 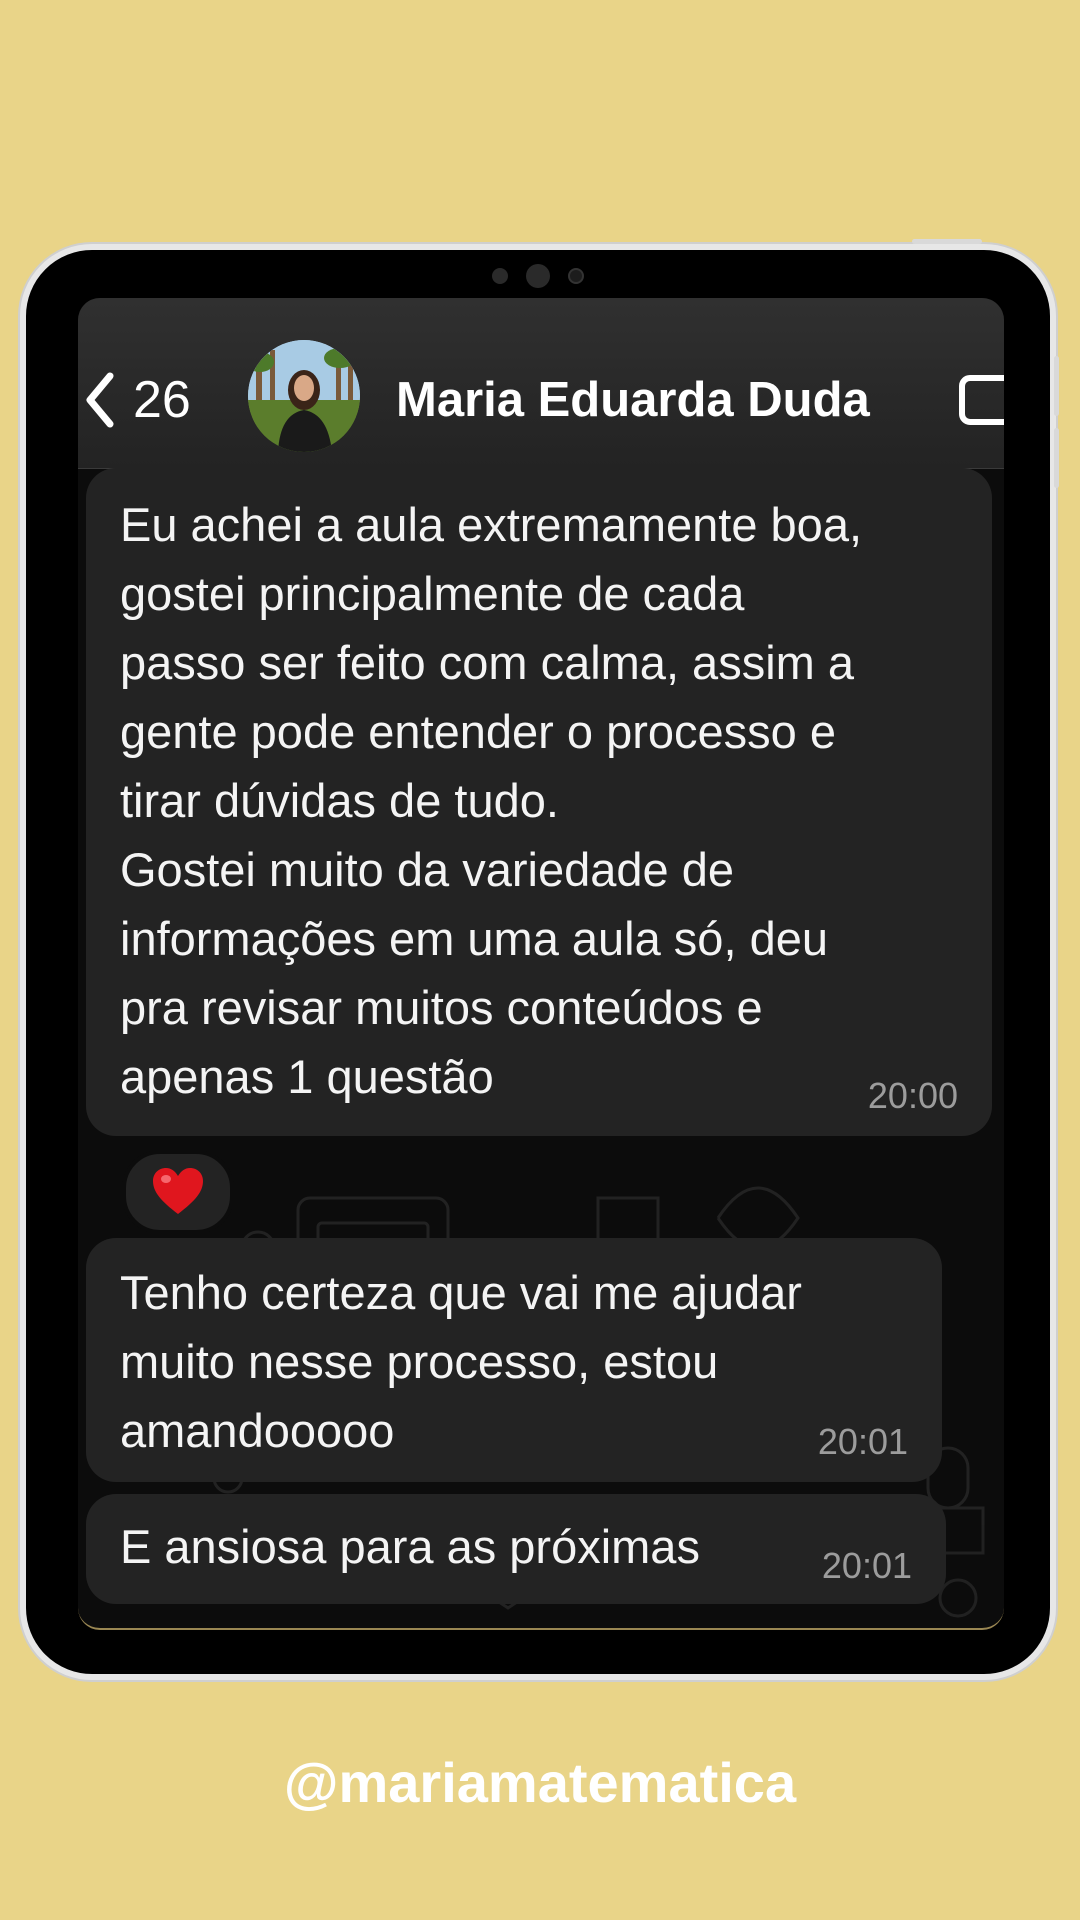 I want to click on back-chevron-icon, so click(x=100, y=400).